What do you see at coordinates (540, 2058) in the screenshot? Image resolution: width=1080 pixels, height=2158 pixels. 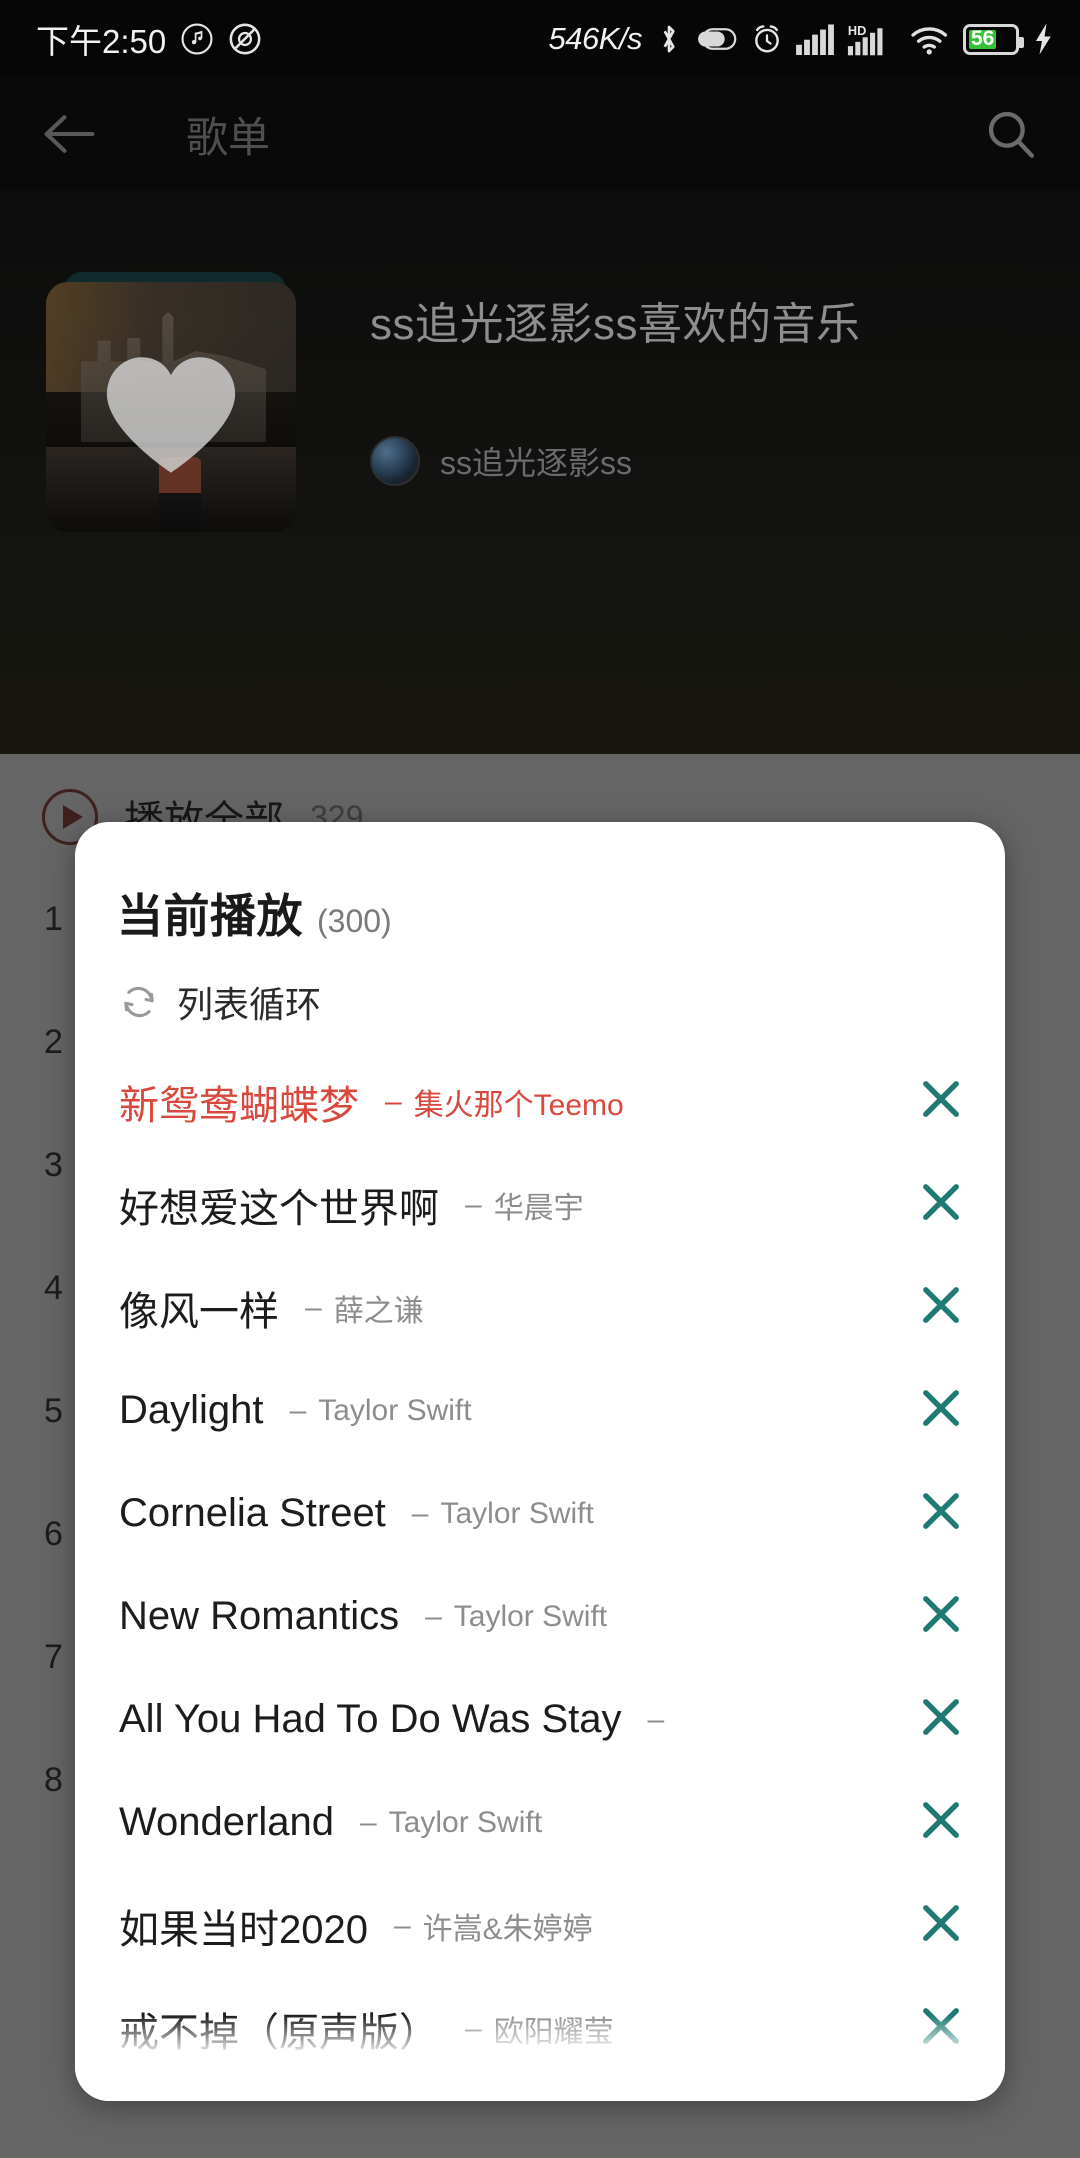 I see `list-bottom-fade` at bounding box center [540, 2058].